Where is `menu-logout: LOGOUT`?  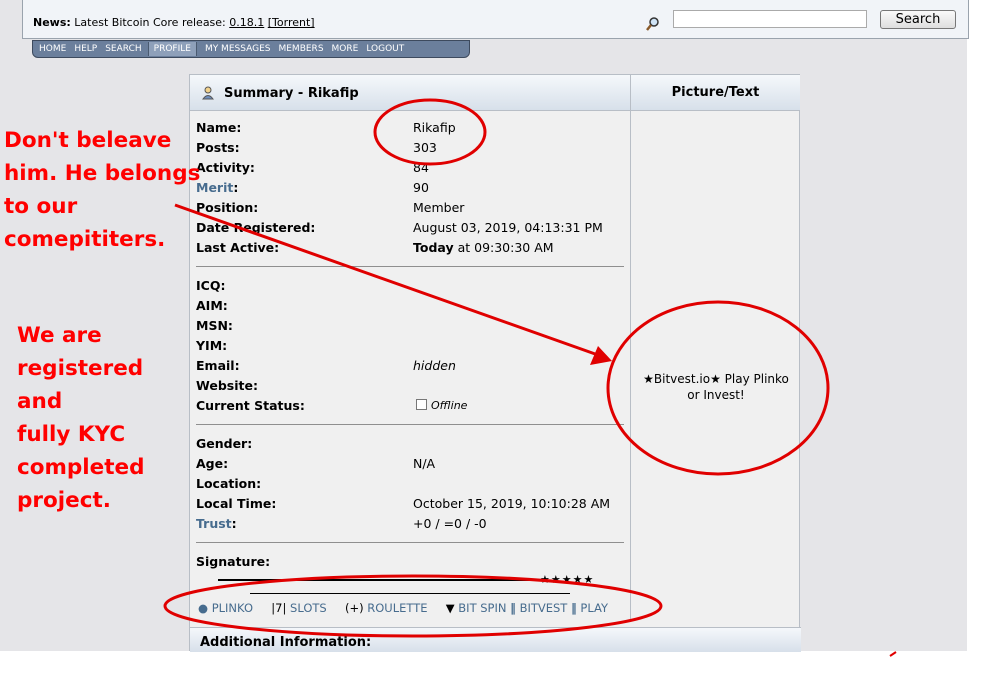 menu-logout: LOGOUT is located at coordinates (385, 49).